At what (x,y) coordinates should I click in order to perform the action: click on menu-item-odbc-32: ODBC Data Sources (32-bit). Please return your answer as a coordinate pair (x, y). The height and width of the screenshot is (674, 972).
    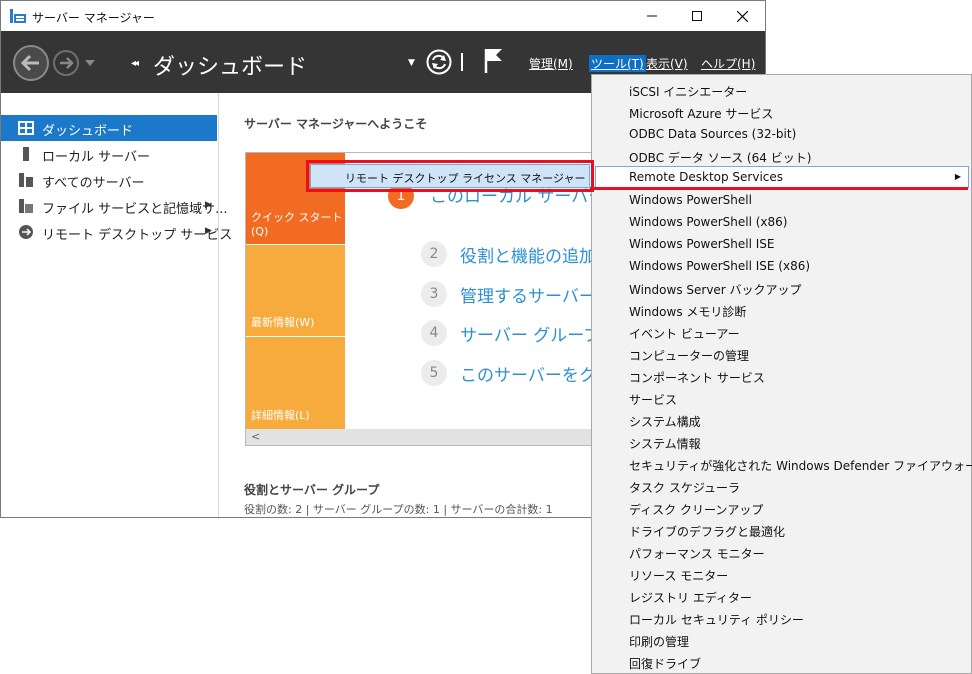
    Looking at the image, I should click on (781, 134).